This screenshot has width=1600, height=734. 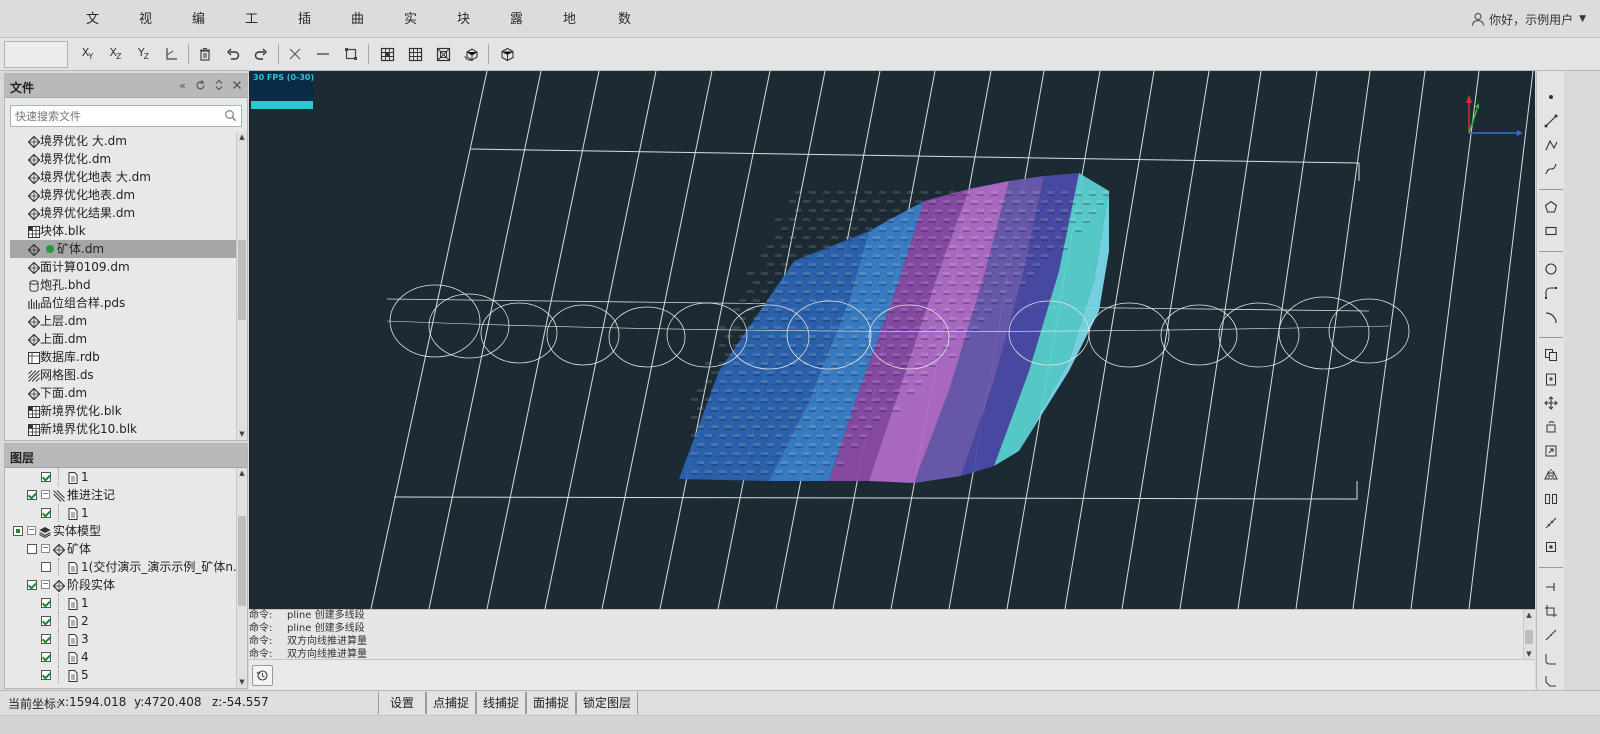 What do you see at coordinates (218, 85) in the screenshot?
I see `expand-collapse-icon` at bounding box center [218, 85].